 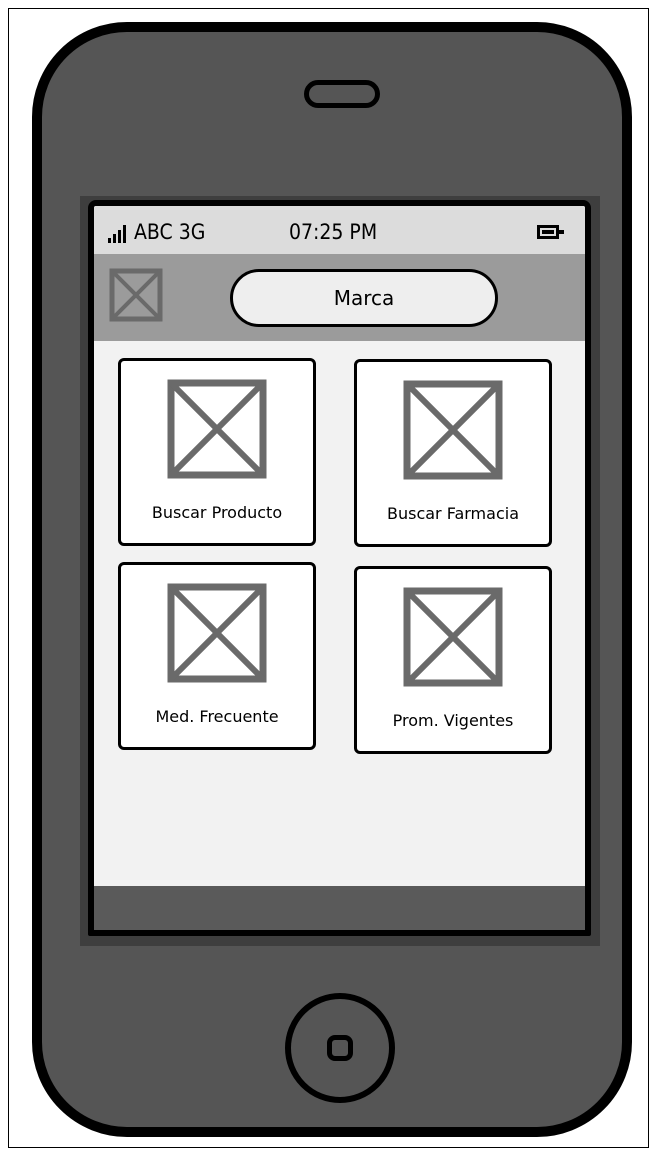 What do you see at coordinates (339, 908) in the screenshot?
I see `screen-bottom-bar` at bounding box center [339, 908].